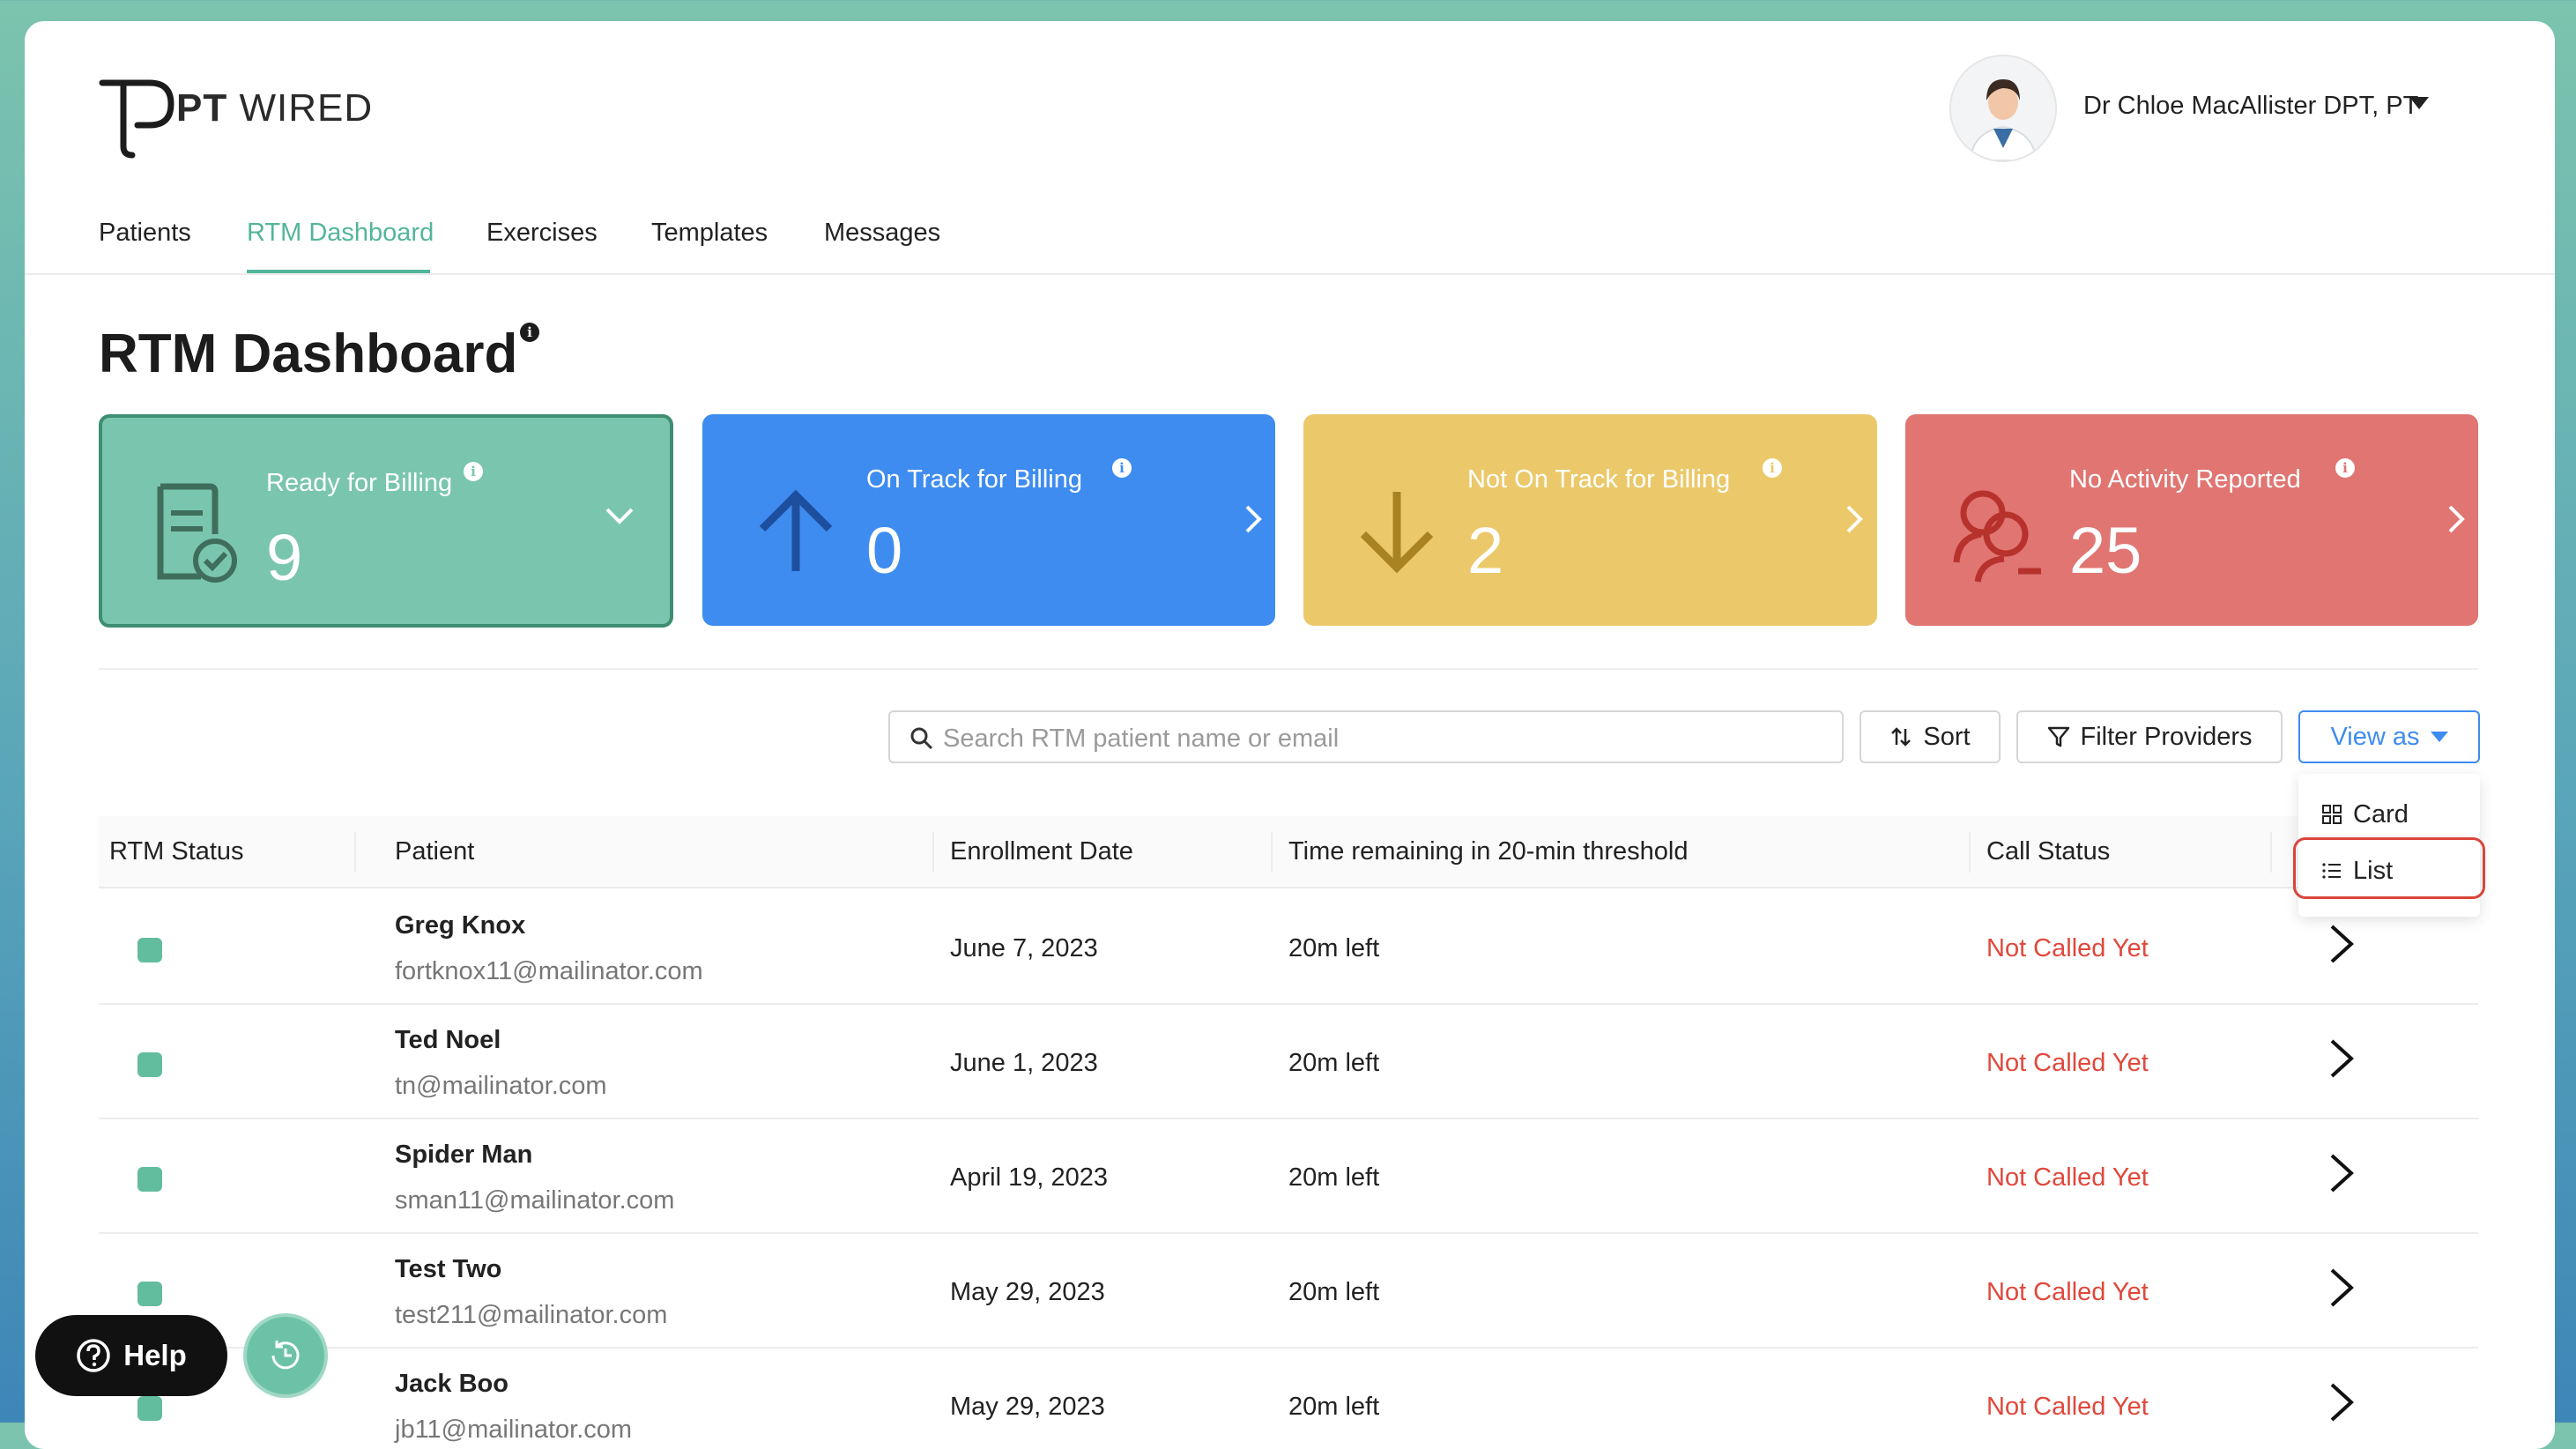  Describe the element at coordinates (1397, 533) in the screenshot. I see `arrow-down-icon` at that location.